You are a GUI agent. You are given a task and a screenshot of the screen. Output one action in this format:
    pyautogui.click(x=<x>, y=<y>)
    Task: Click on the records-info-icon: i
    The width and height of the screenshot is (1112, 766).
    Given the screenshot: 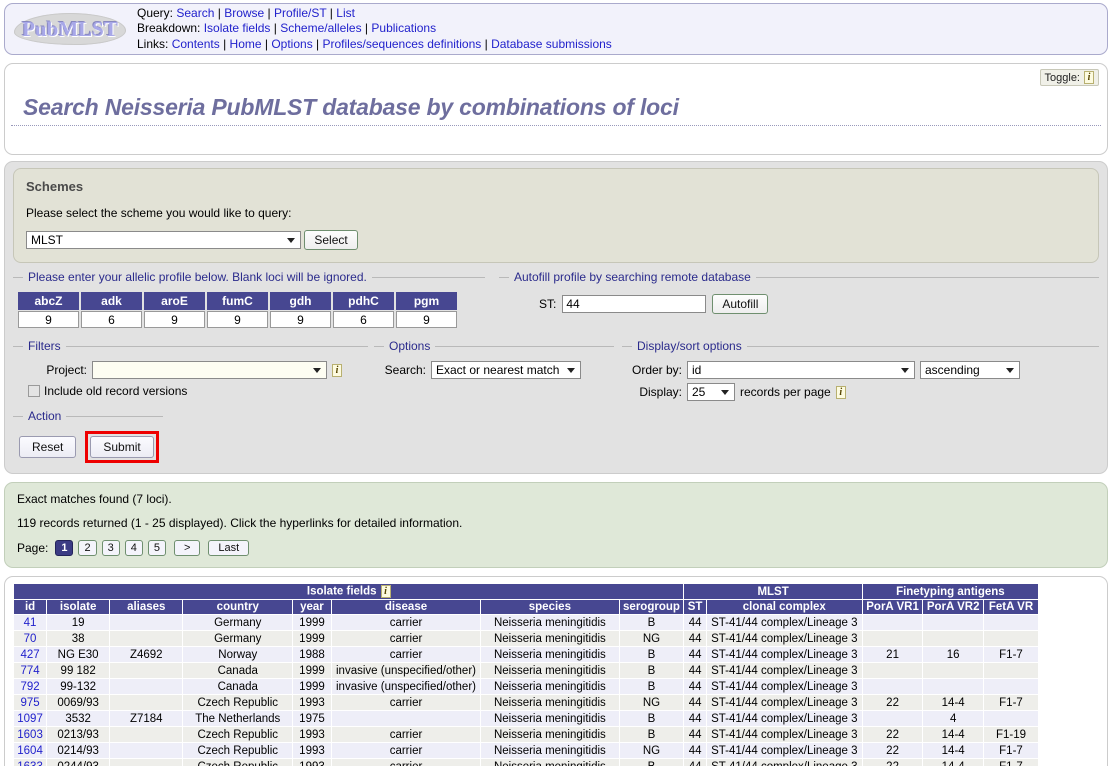 What is the action you would take?
    pyautogui.click(x=840, y=392)
    